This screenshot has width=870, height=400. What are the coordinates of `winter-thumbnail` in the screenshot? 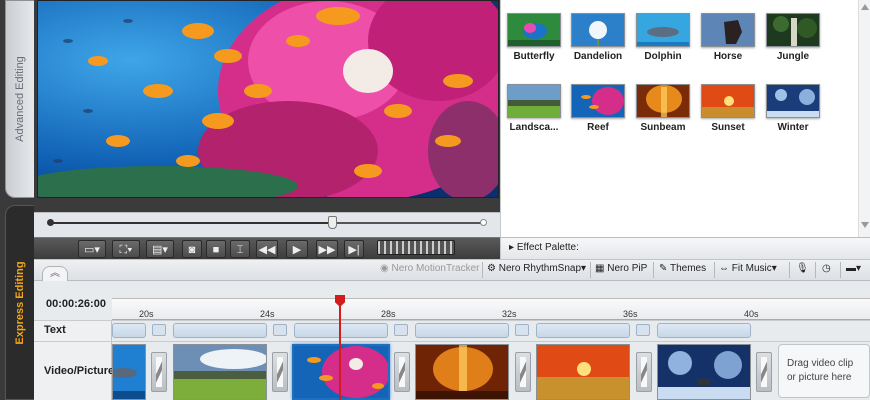 It's located at (793, 101).